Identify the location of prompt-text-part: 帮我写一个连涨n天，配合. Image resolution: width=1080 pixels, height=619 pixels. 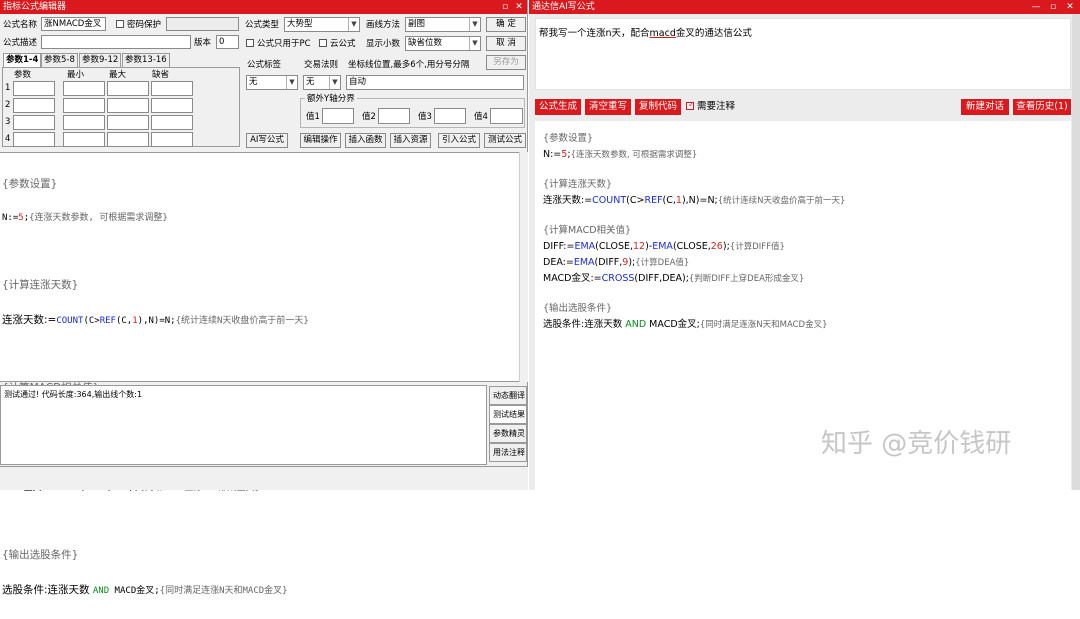
(594, 33).